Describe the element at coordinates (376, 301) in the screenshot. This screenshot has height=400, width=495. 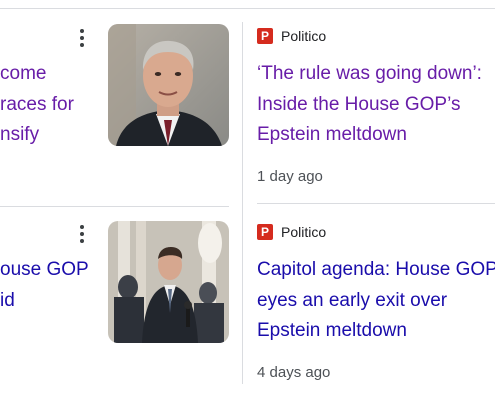
I see `news-headline-line: eyes an early exit over` at that location.